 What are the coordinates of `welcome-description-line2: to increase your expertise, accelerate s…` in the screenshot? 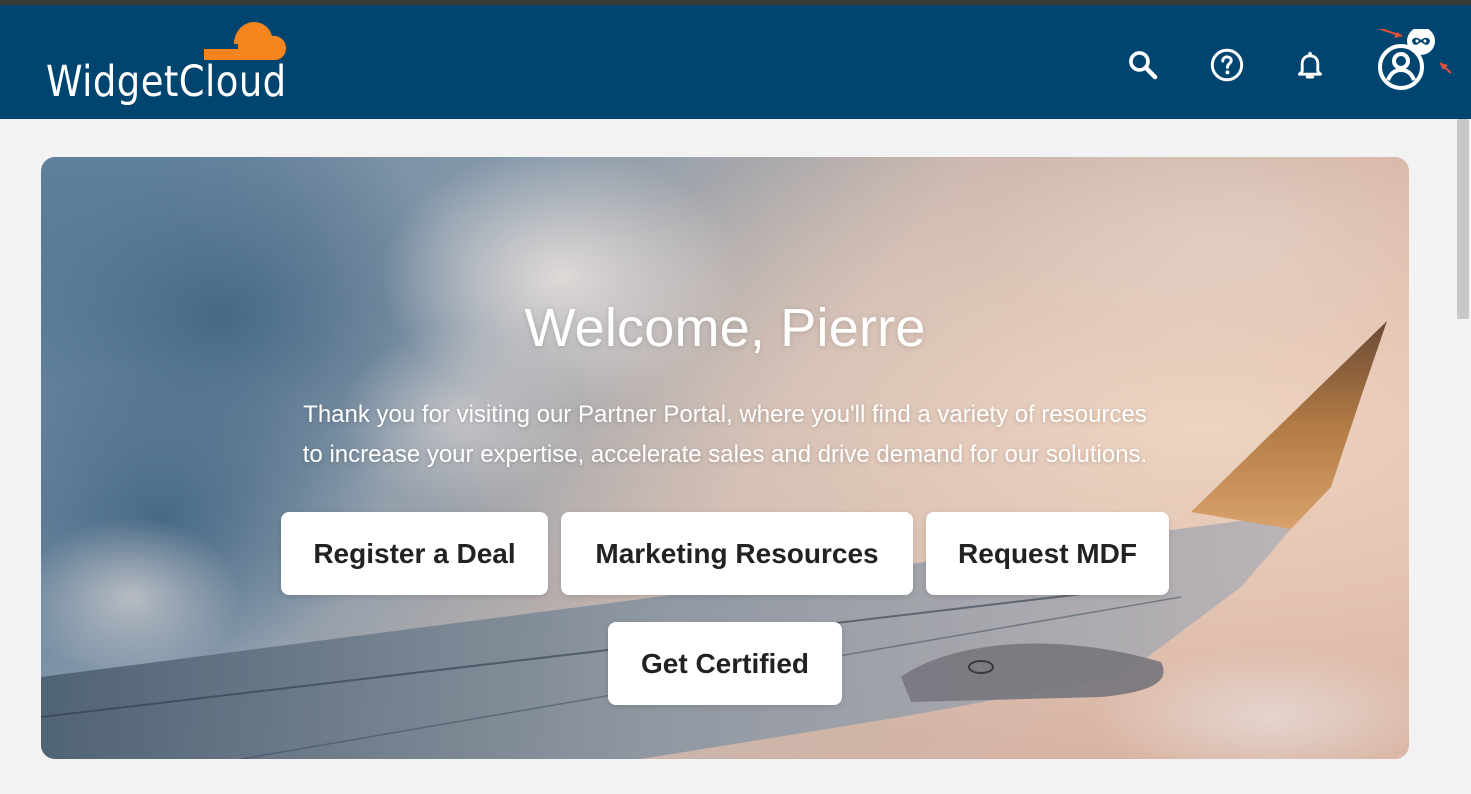 It's located at (725, 454).